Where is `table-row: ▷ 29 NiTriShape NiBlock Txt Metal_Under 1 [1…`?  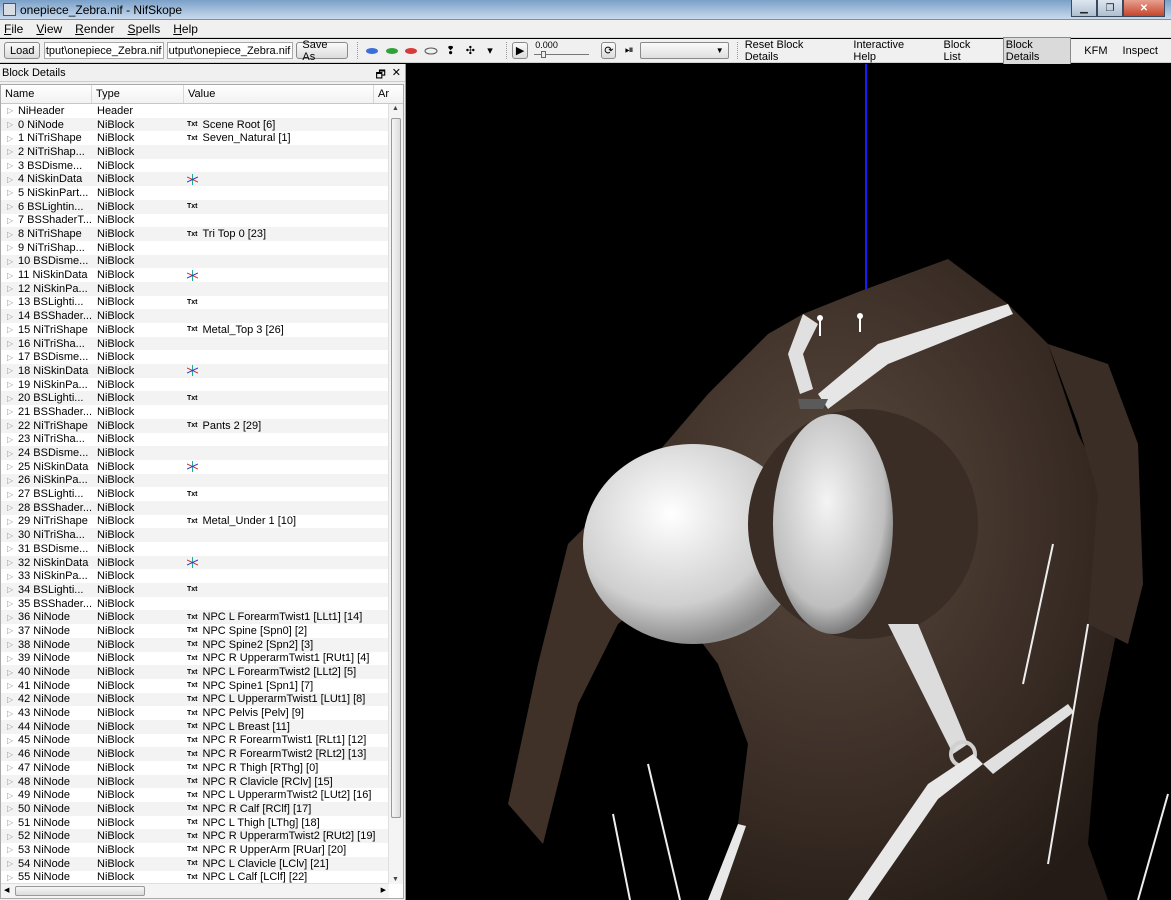 table-row: ▷ 29 NiTriShape NiBlock Txt Metal_Under 1 [1… is located at coordinates (195, 522).